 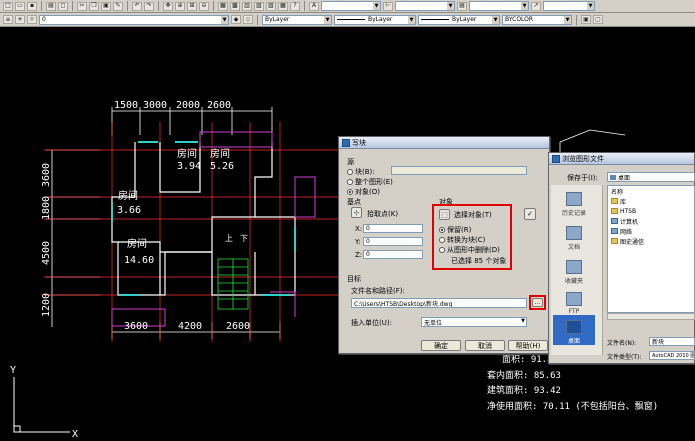 I want to click on left-dim-2: 1800, so click(x=46, y=208).